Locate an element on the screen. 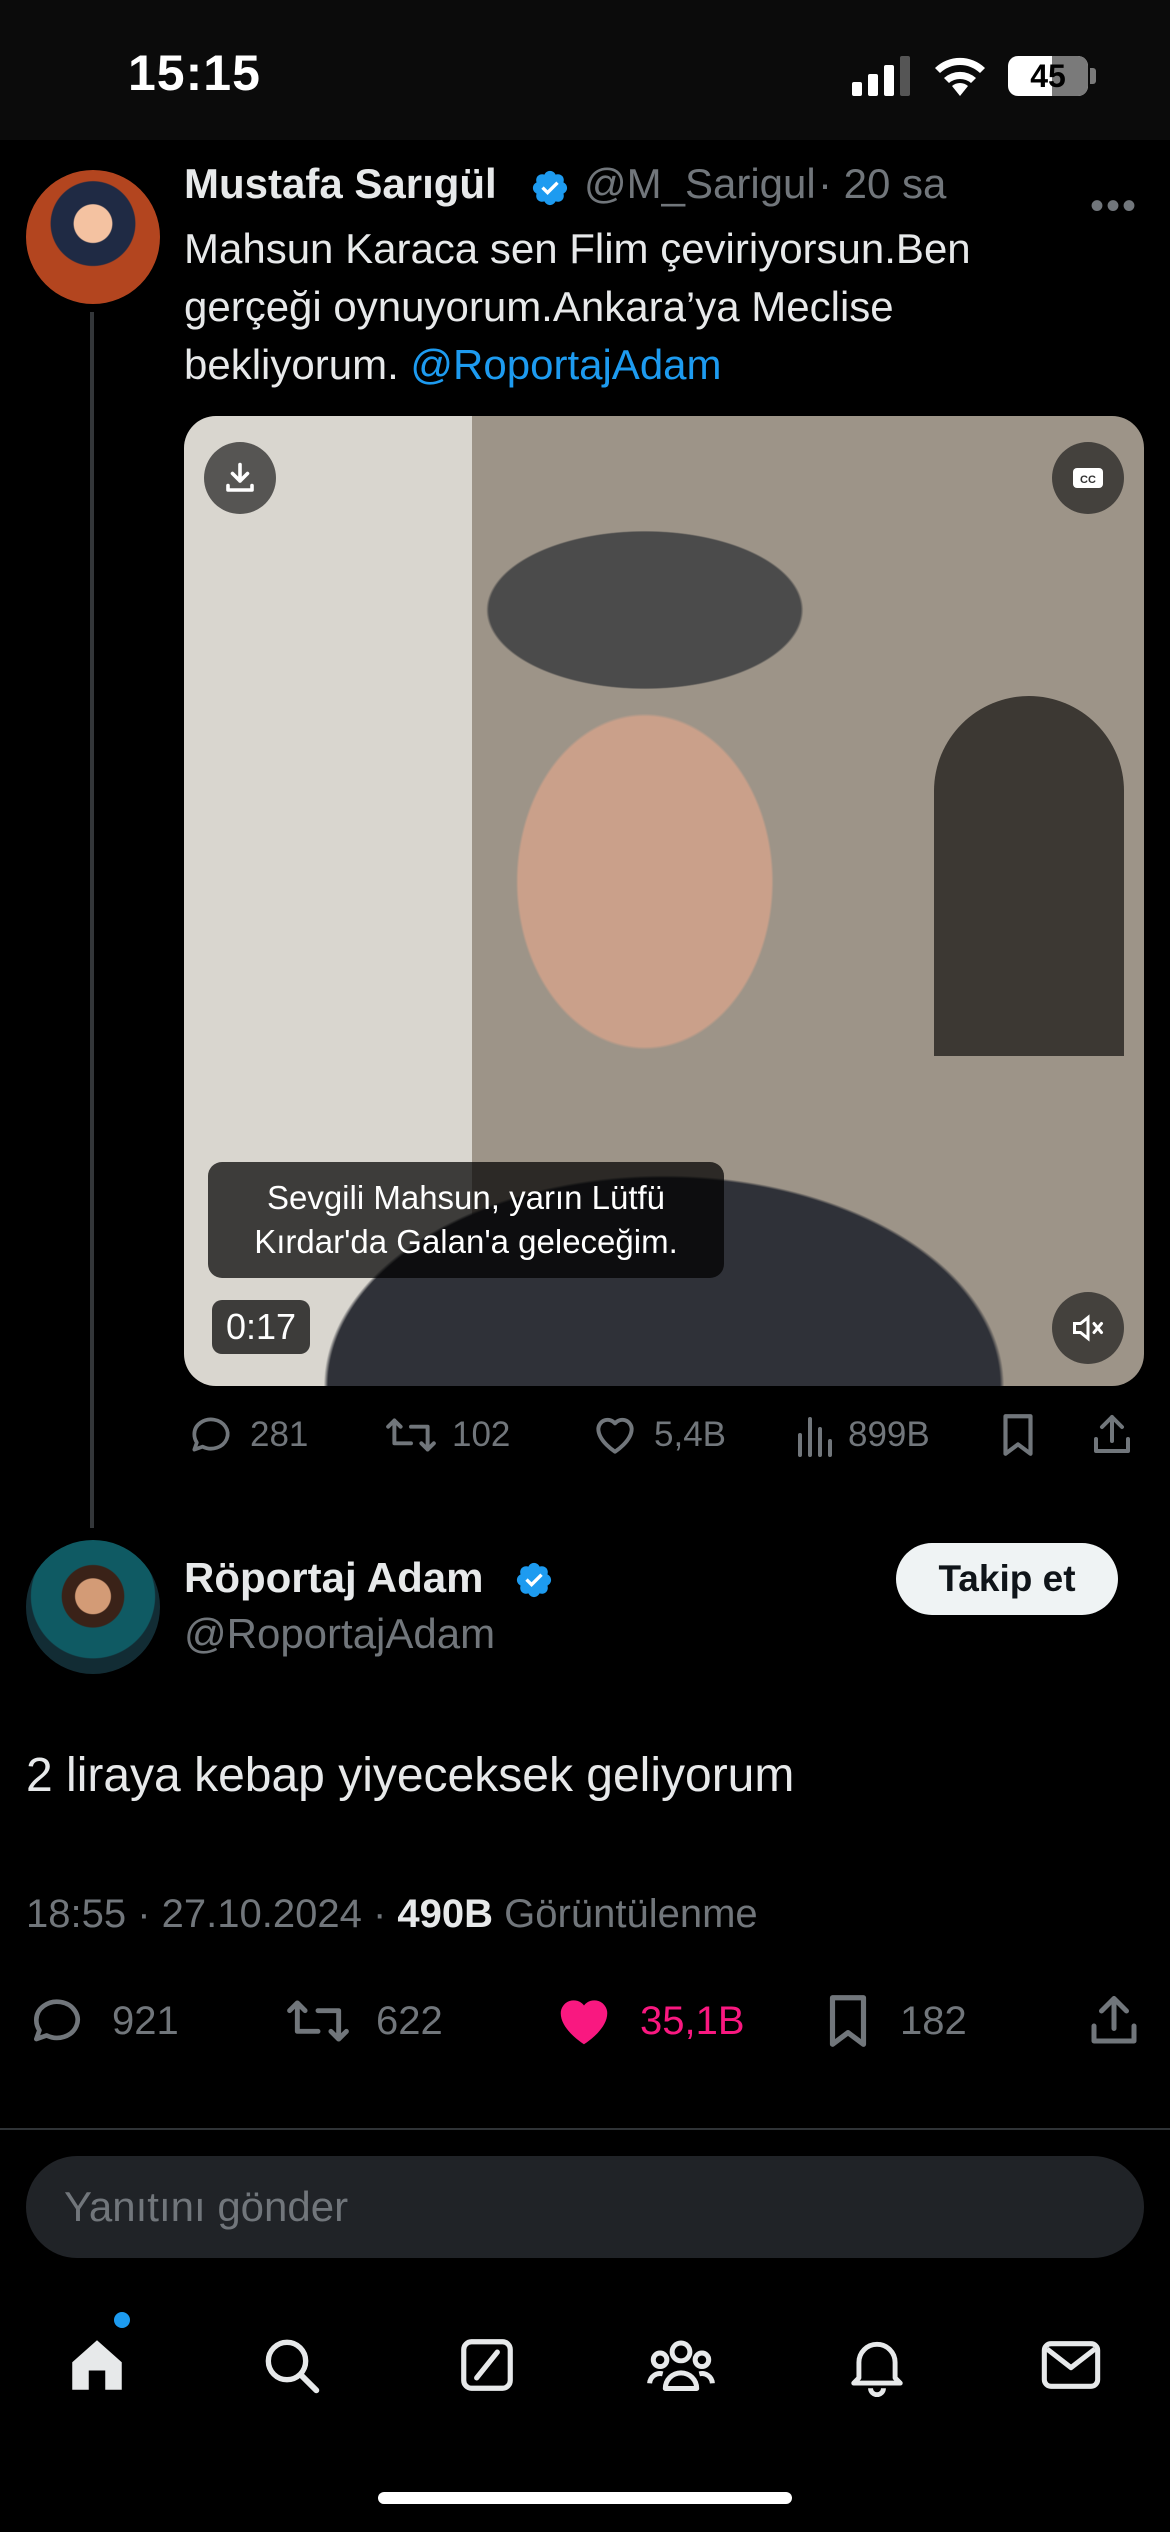 This screenshot has width=1170, height=2532. bookmark-button-main: 182 is located at coordinates (893, 2021).